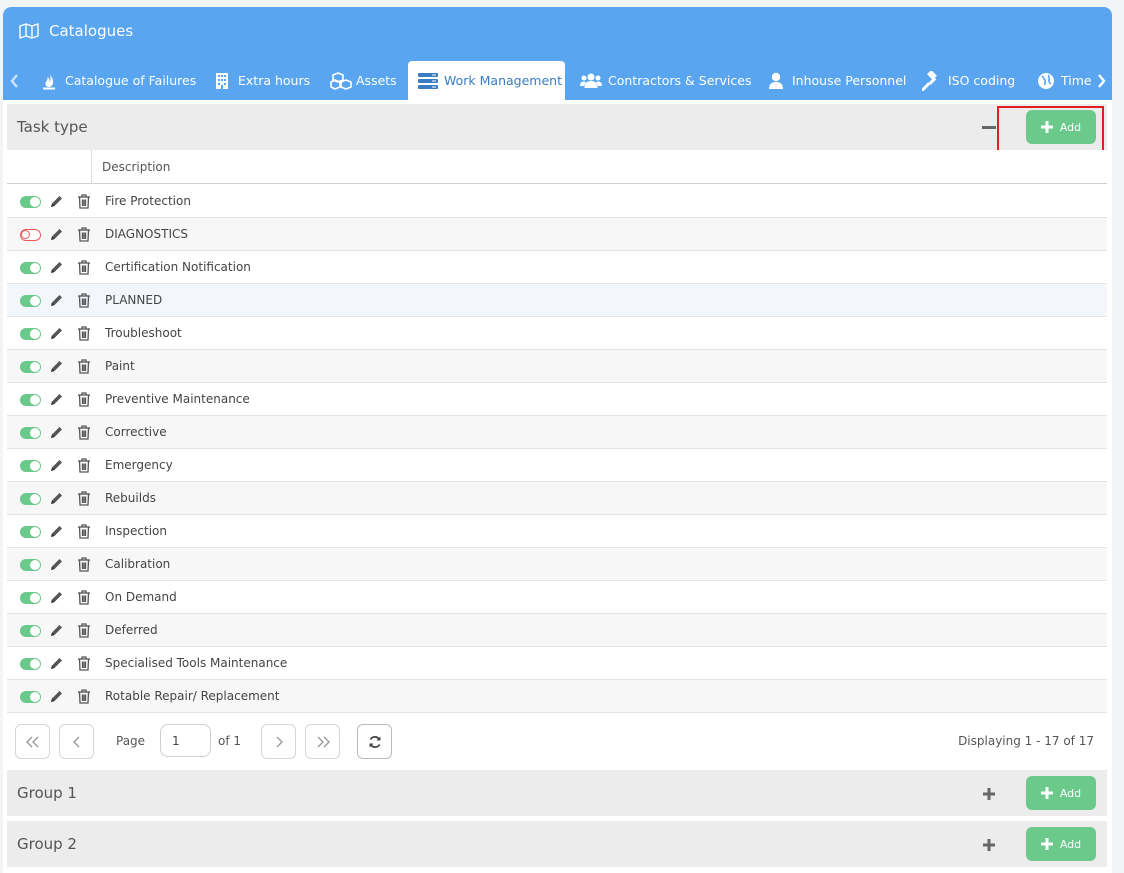  What do you see at coordinates (1061, 793) in the screenshot?
I see `add-group-1-button: Add` at bounding box center [1061, 793].